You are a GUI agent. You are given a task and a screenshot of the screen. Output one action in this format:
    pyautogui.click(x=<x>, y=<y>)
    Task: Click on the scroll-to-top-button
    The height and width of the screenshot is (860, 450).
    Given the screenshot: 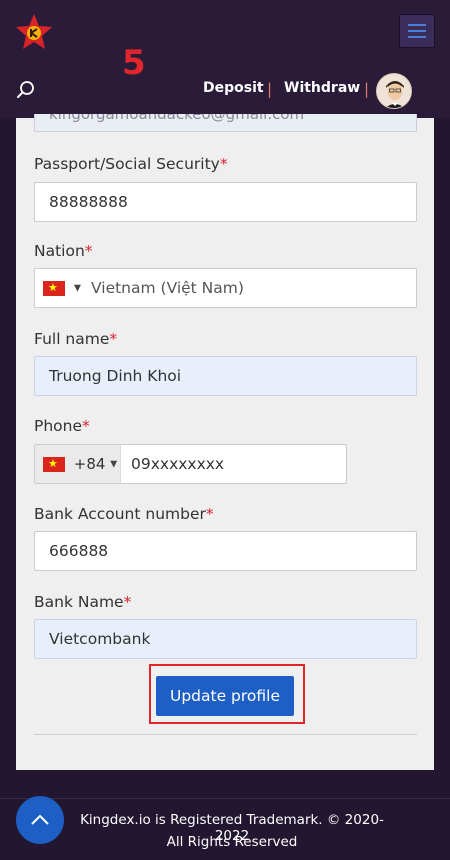 What is the action you would take?
    pyautogui.click(x=40, y=820)
    